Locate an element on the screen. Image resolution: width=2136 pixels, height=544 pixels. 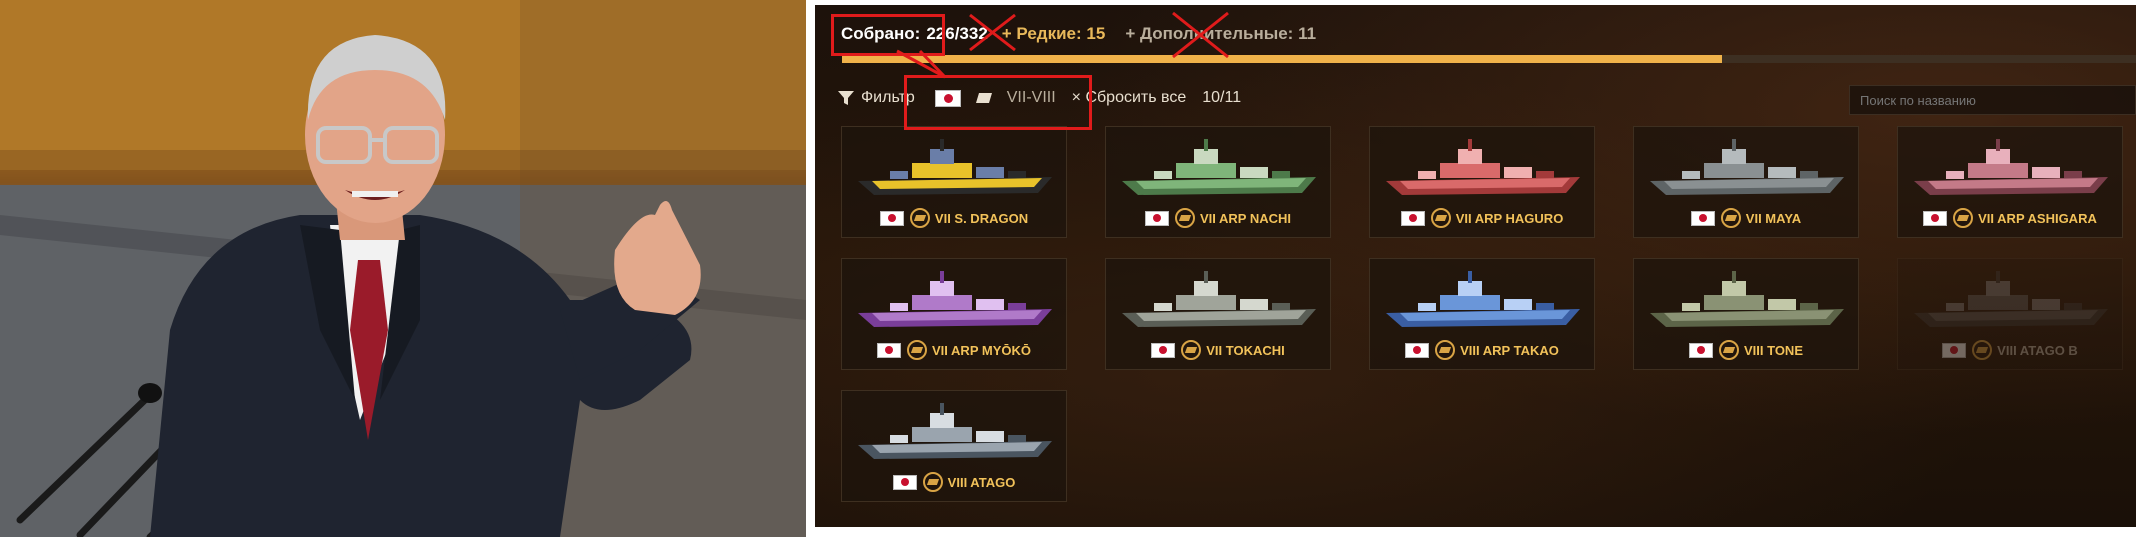
ship-label: VII TOKACHI is located at coordinates (1218, 350).